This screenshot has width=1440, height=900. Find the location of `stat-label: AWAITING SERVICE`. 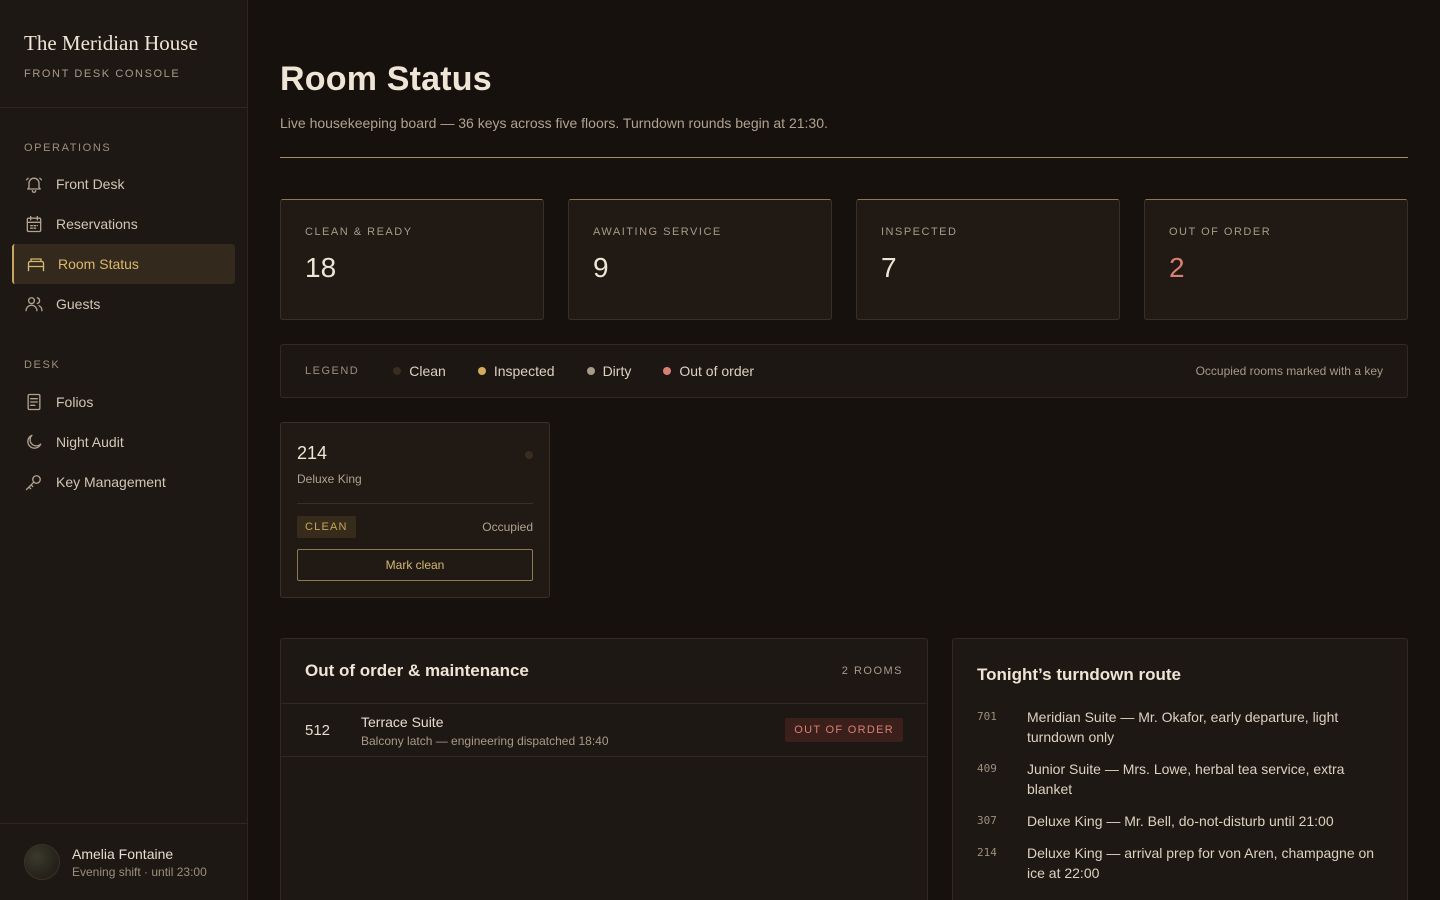

stat-label: AWAITING SERVICE is located at coordinates (657, 232).